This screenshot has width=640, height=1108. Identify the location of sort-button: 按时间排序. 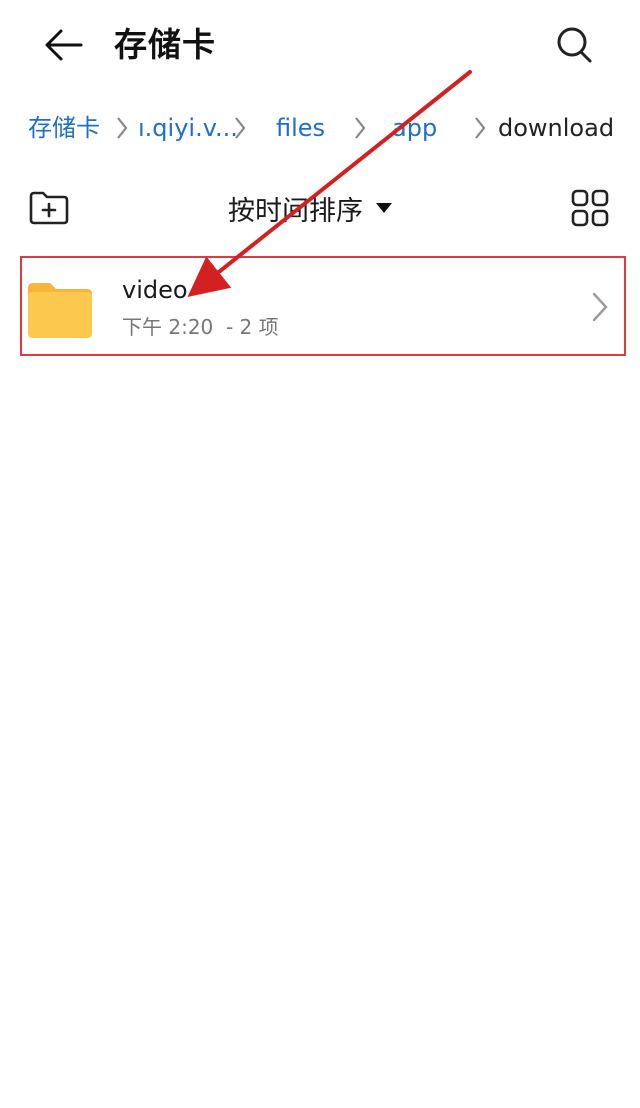
(310, 208).